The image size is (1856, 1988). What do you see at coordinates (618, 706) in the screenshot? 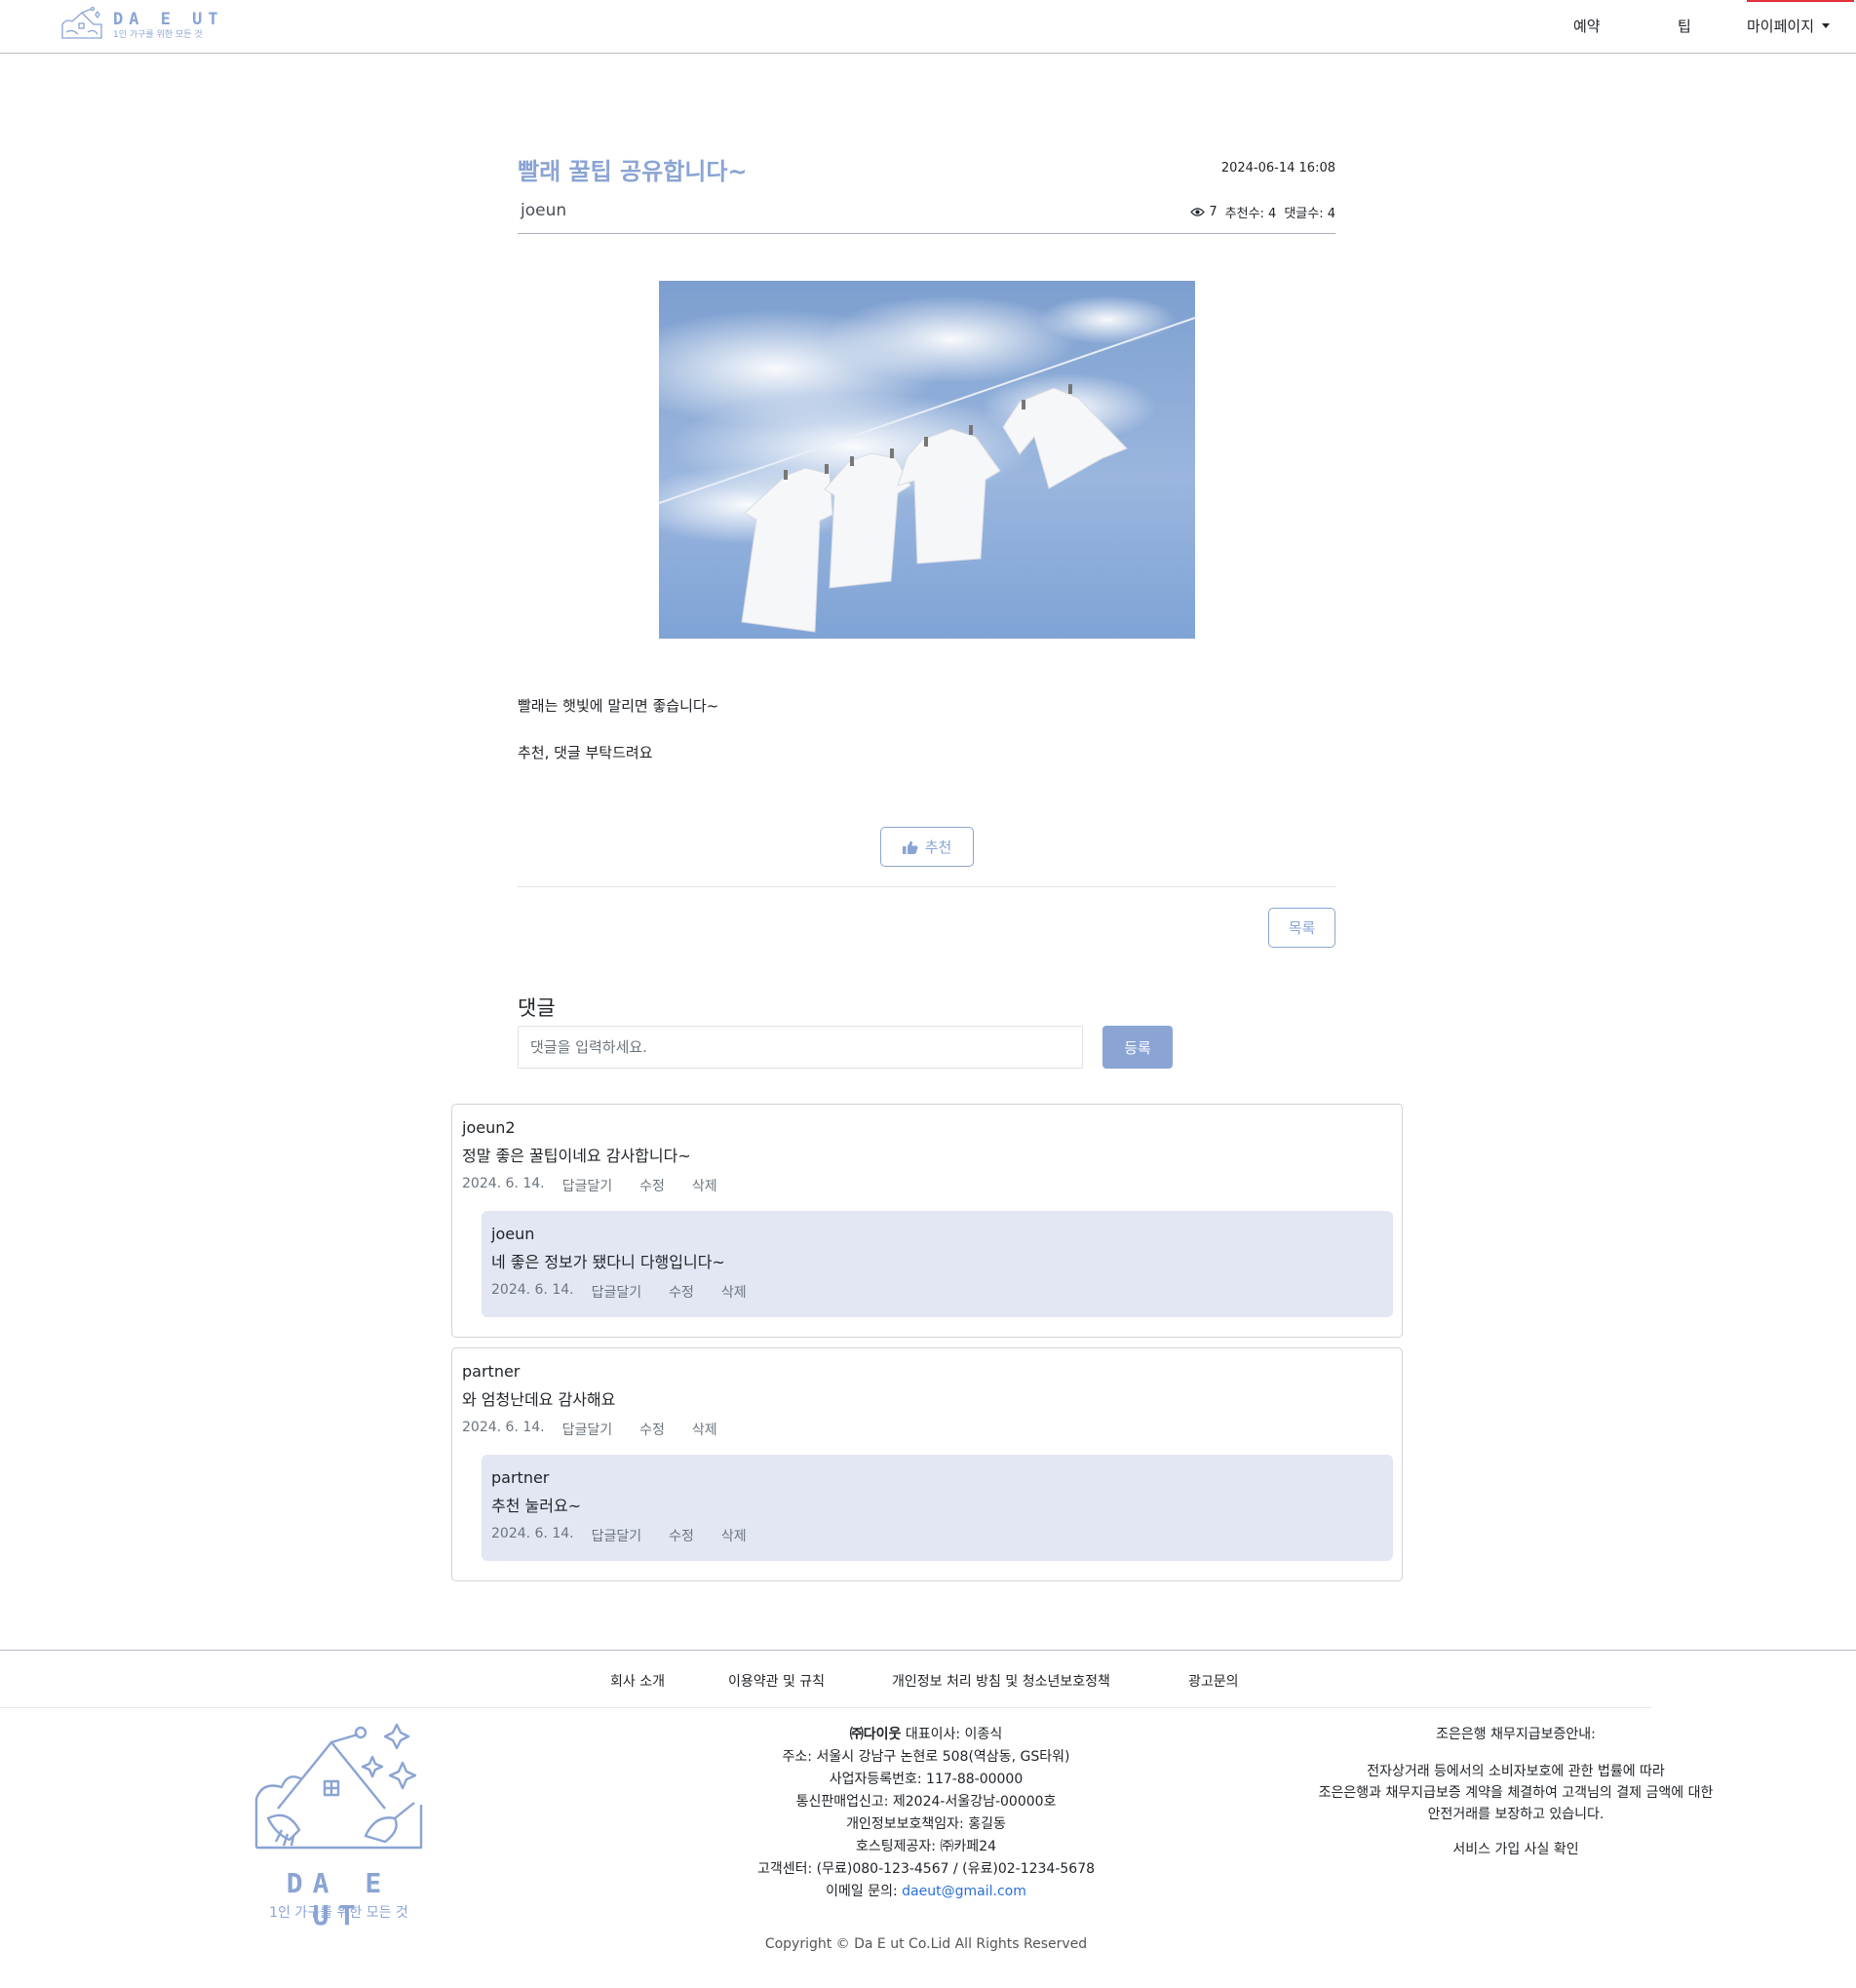
I see `post-body-line: 빨래는 햇빛에 말리면 좋습니다~` at bounding box center [618, 706].